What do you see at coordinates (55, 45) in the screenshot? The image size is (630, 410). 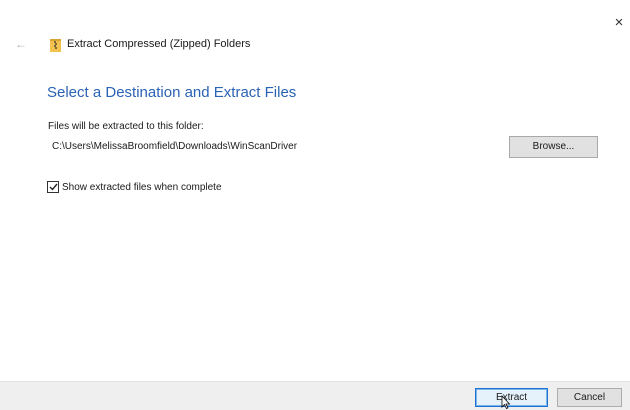 I see `zip-folder-icon` at bounding box center [55, 45].